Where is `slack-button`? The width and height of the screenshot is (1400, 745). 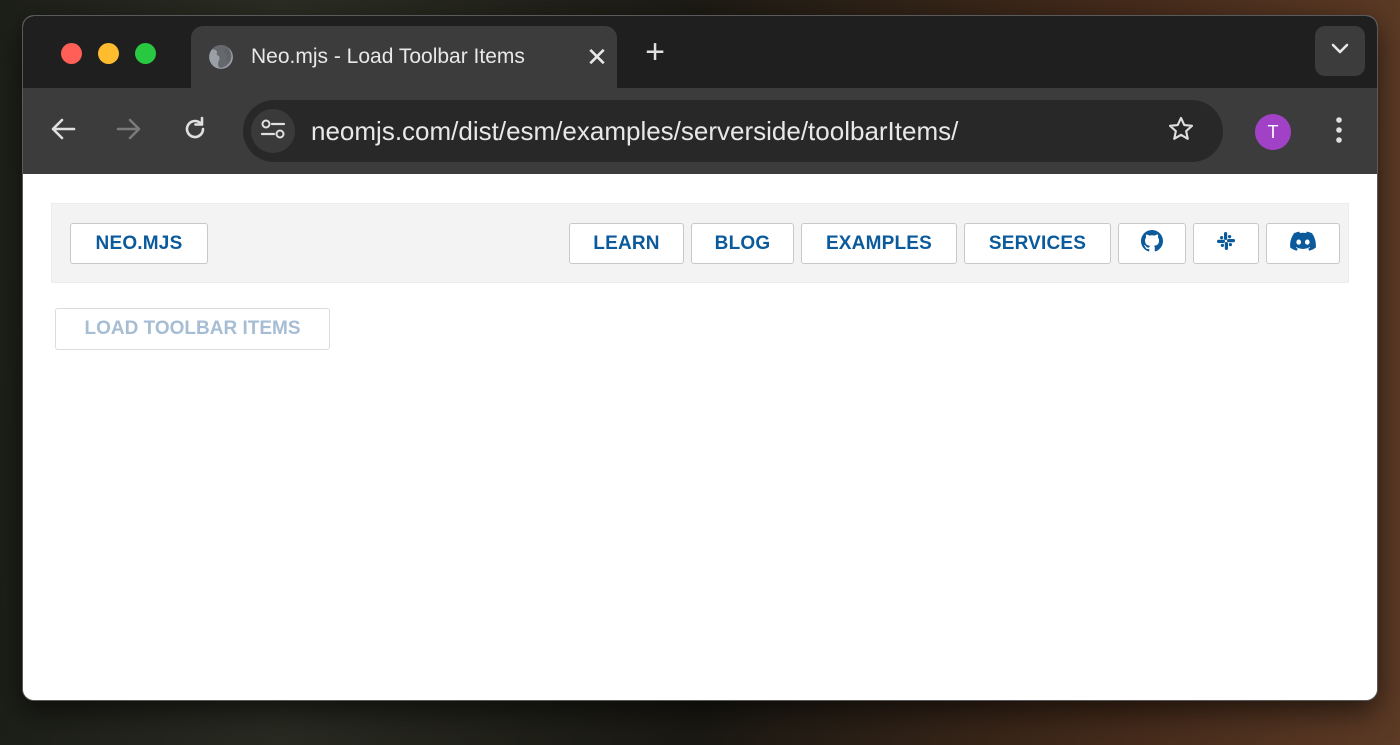
slack-button is located at coordinates (1226, 243).